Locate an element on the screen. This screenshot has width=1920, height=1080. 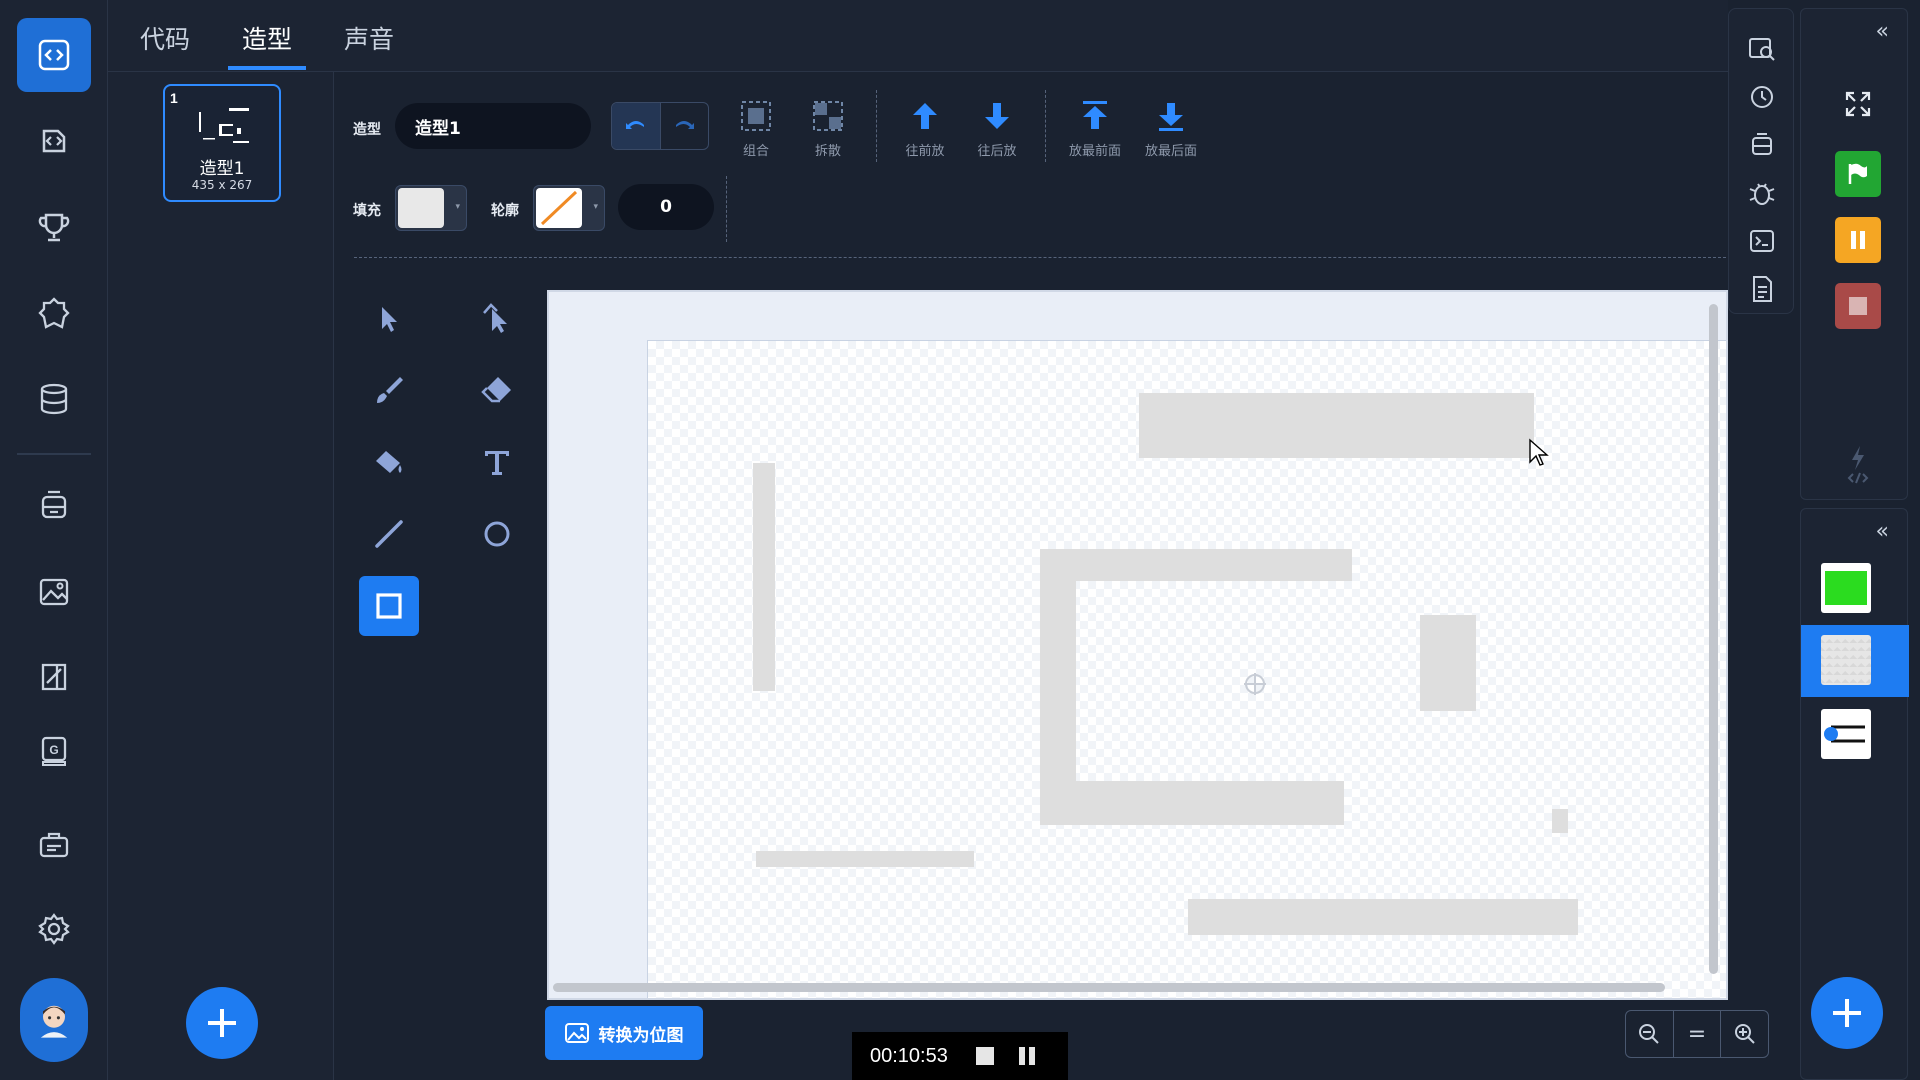
paint-bucket-icon is located at coordinates (389, 462).